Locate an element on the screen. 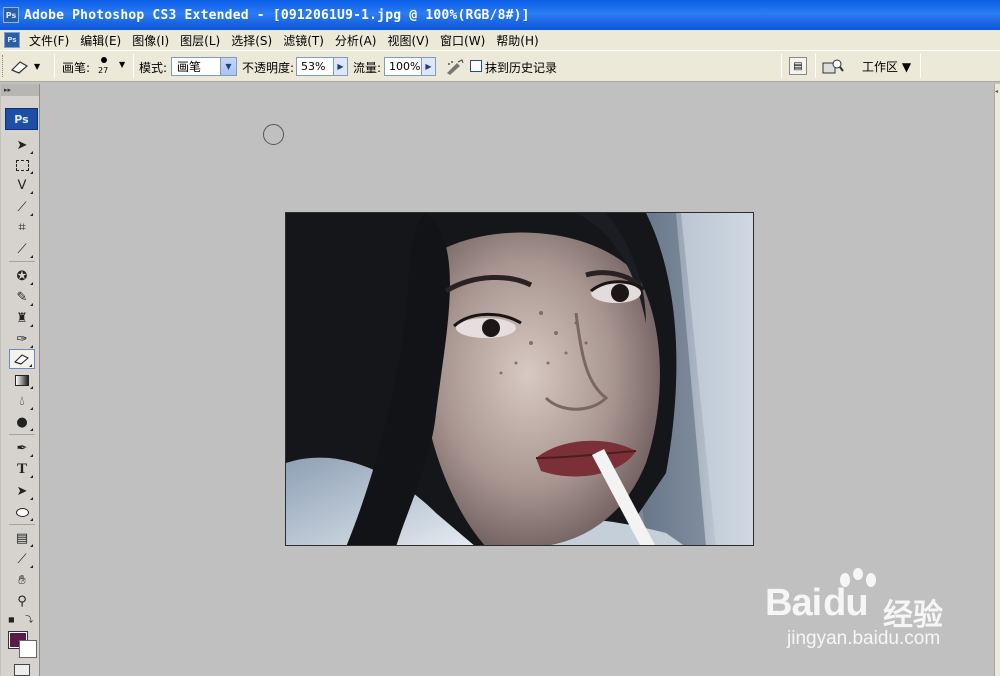 The height and width of the screenshot is (676, 1000). notes-icon: ▤ is located at coordinates (22, 538).